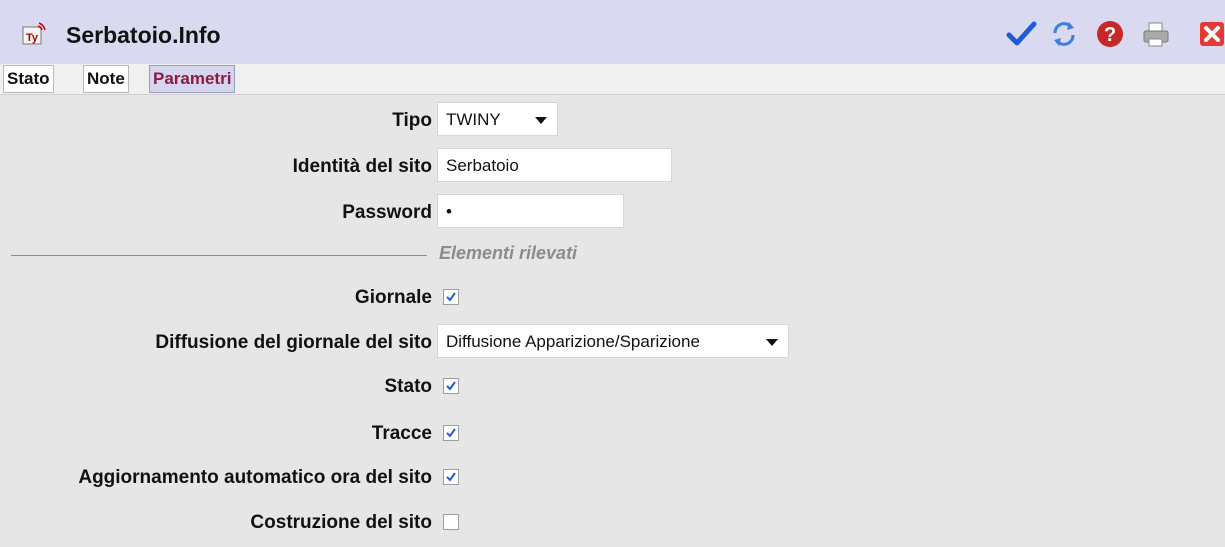 This screenshot has width=1225, height=547. What do you see at coordinates (412, 120) in the screenshot?
I see `tipo-label: Tipo` at bounding box center [412, 120].